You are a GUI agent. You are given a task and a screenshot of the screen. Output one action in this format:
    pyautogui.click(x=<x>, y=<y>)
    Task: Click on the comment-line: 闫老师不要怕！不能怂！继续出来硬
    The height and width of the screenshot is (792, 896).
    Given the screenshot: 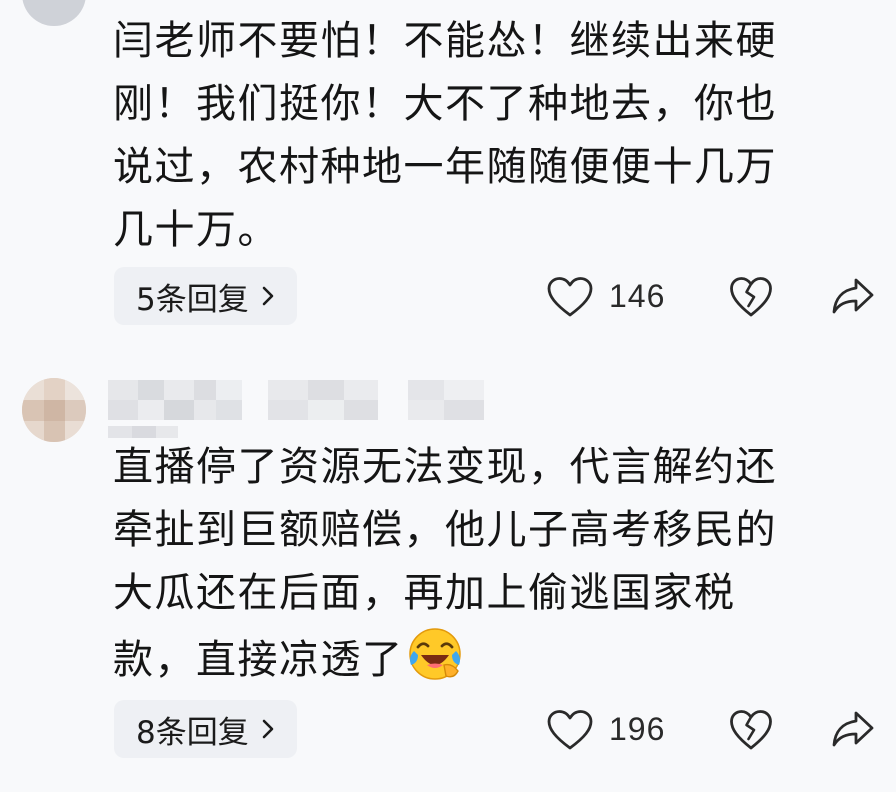 What is the action you would take?
    pyautogui.click(x=445, y=41)
    